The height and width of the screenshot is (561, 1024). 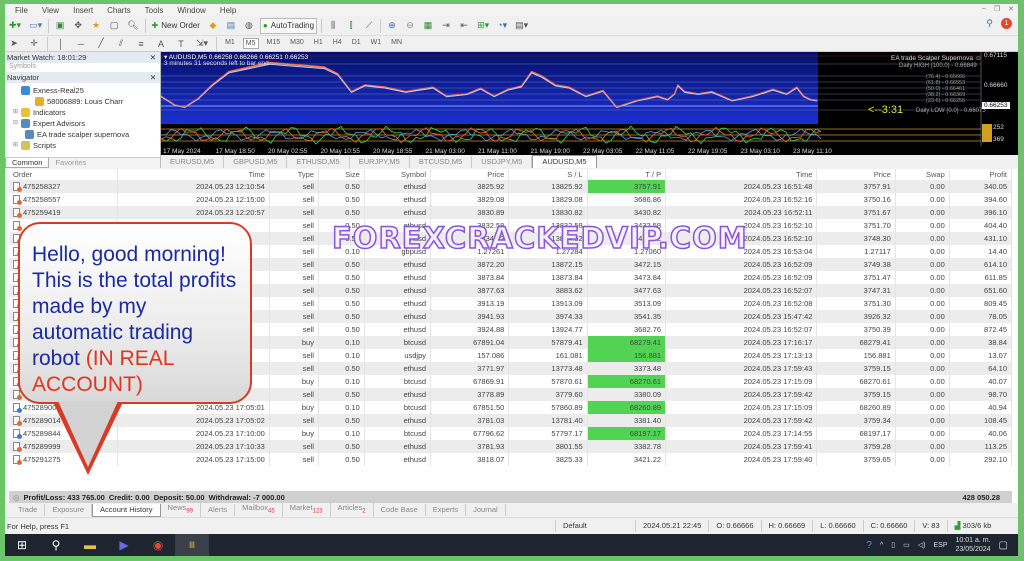 I want to click on tab-news: News99, so click(x=181, y=510).